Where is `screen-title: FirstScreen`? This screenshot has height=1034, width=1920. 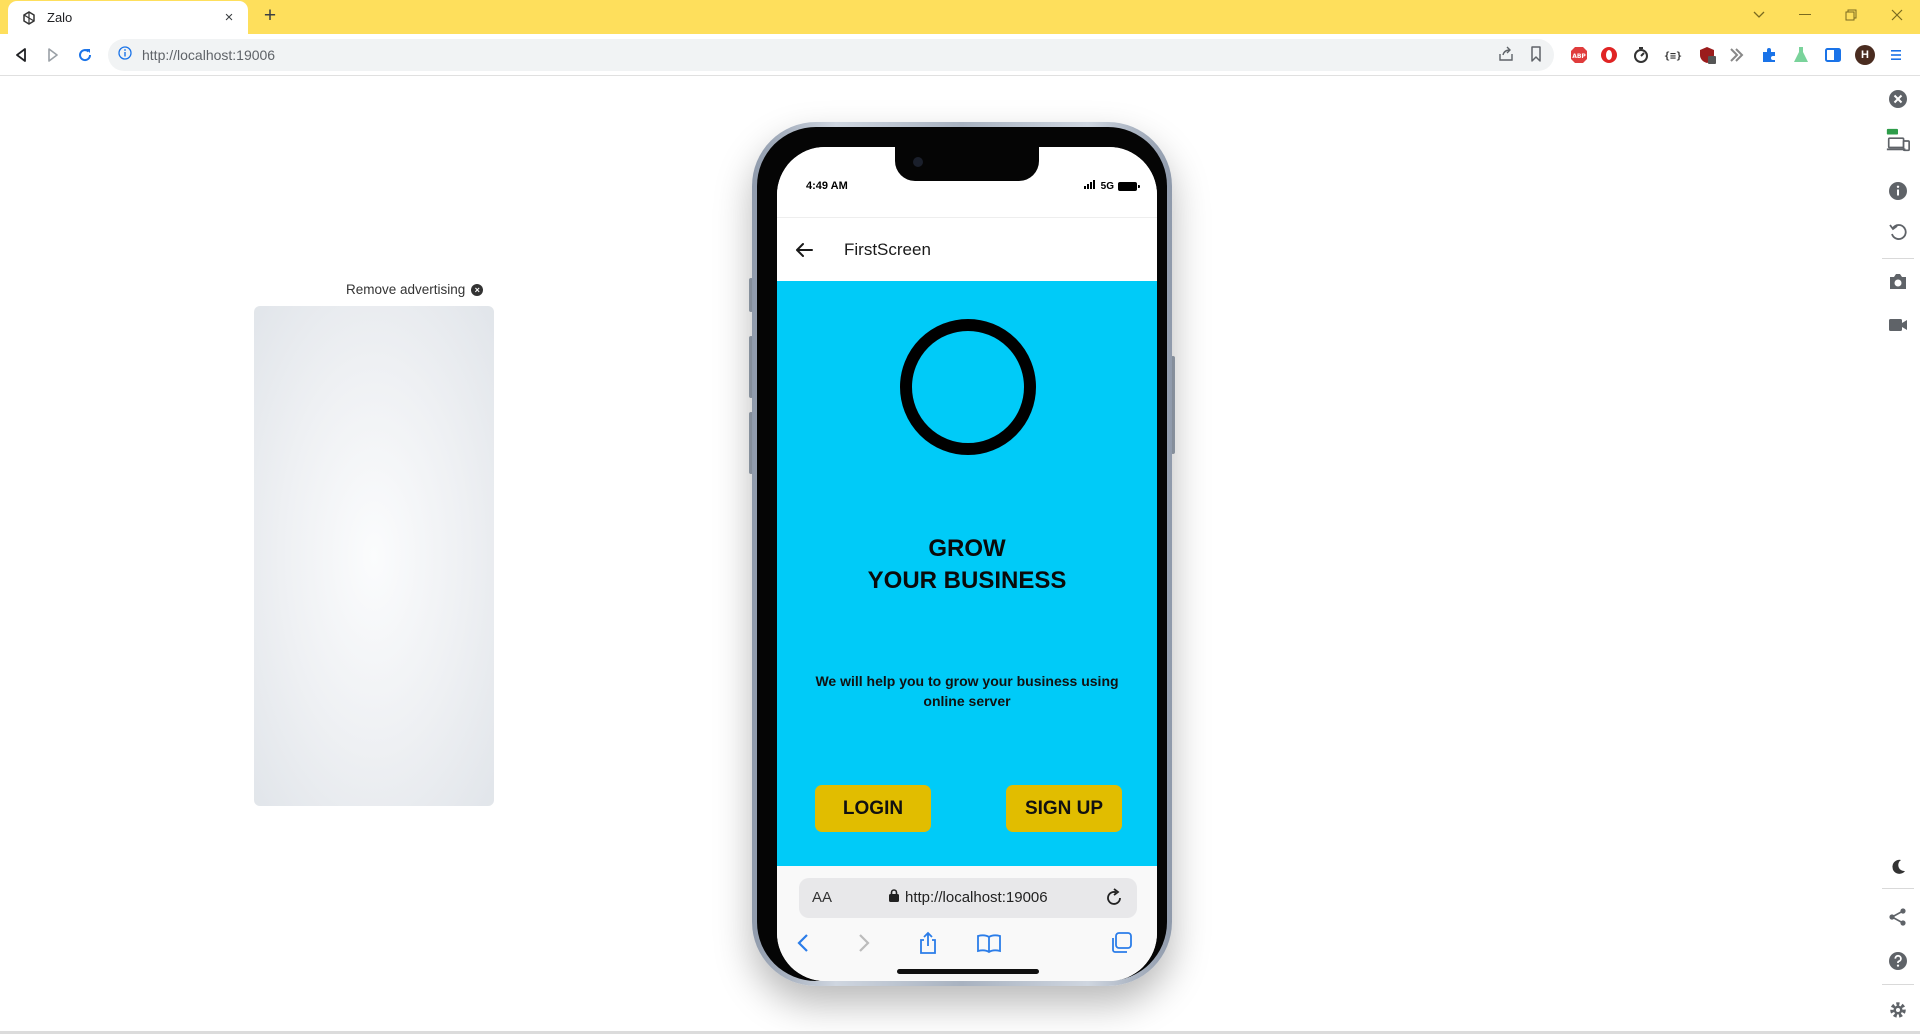
screen-title: FirstScreen is located at coordinates (887, 249).